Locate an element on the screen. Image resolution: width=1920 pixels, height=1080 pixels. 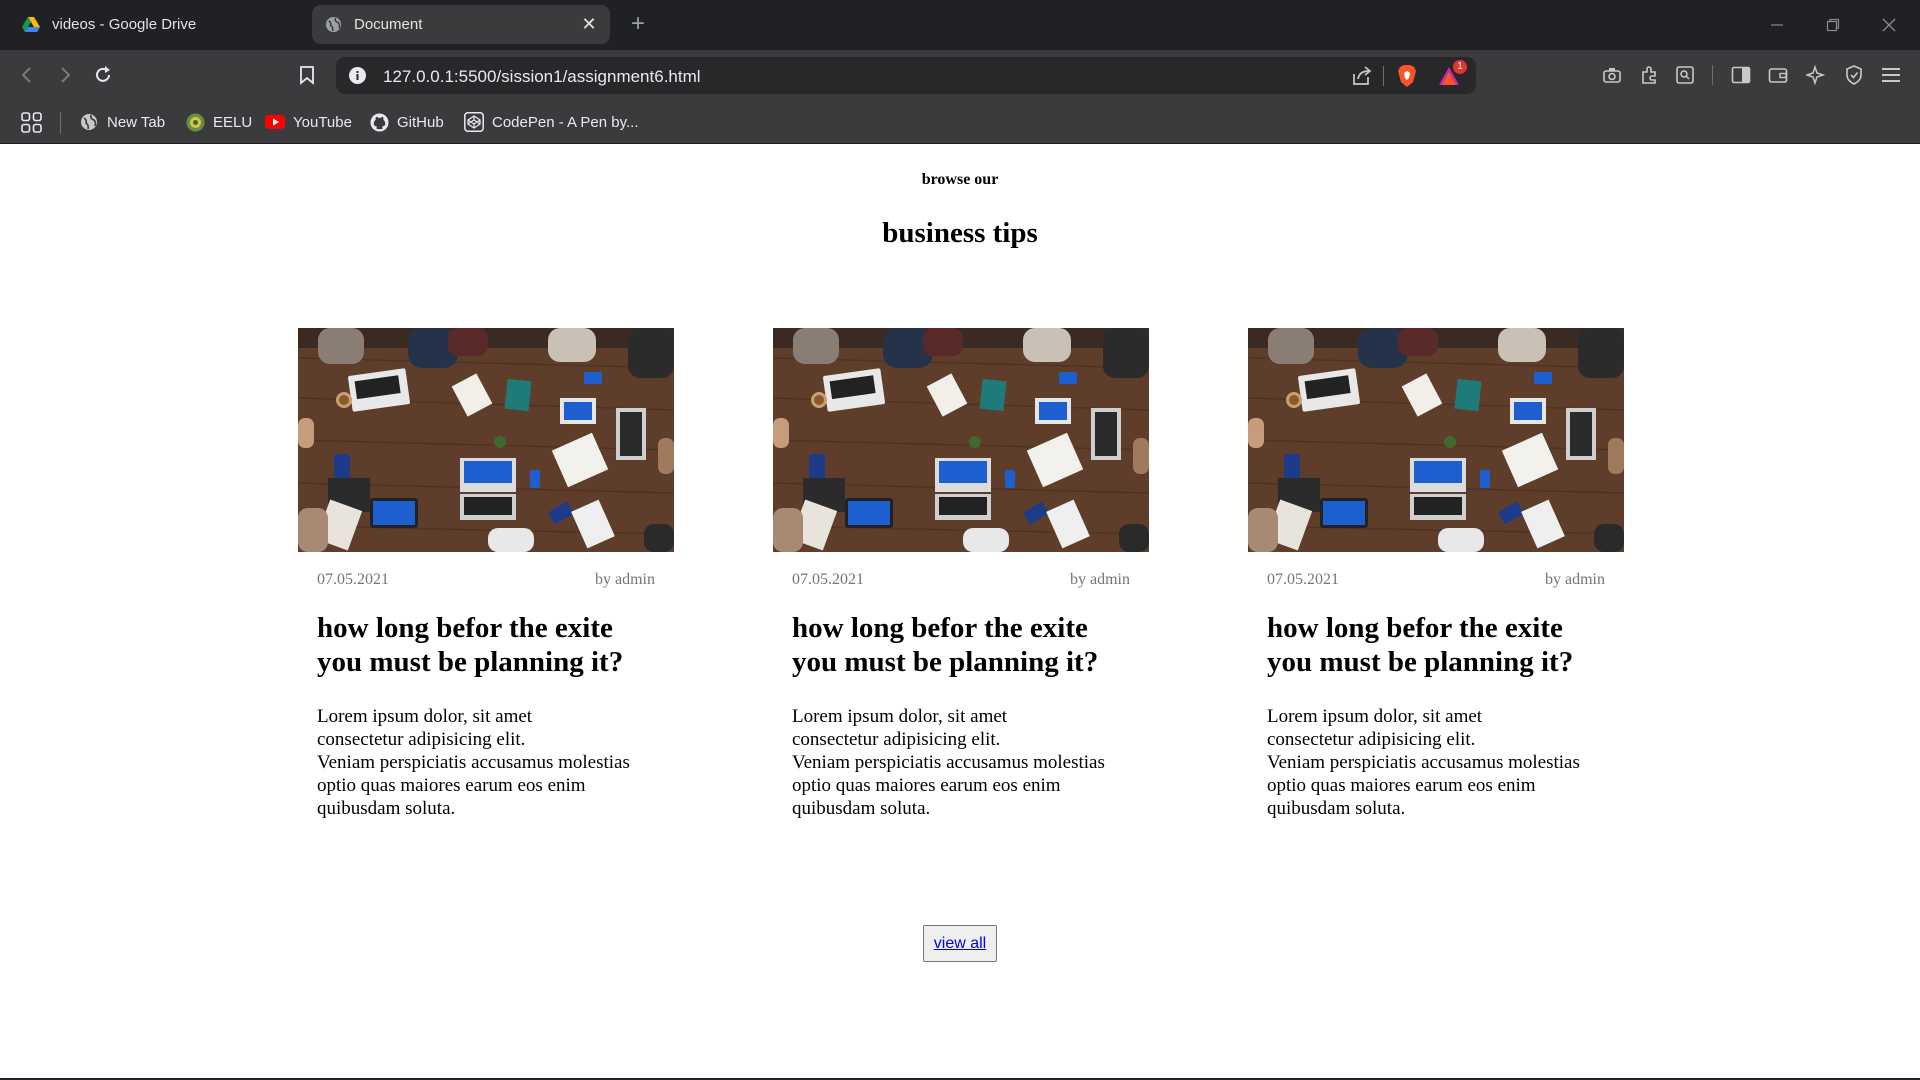
section-kicker: browse our is located at coordinates (960, 179).